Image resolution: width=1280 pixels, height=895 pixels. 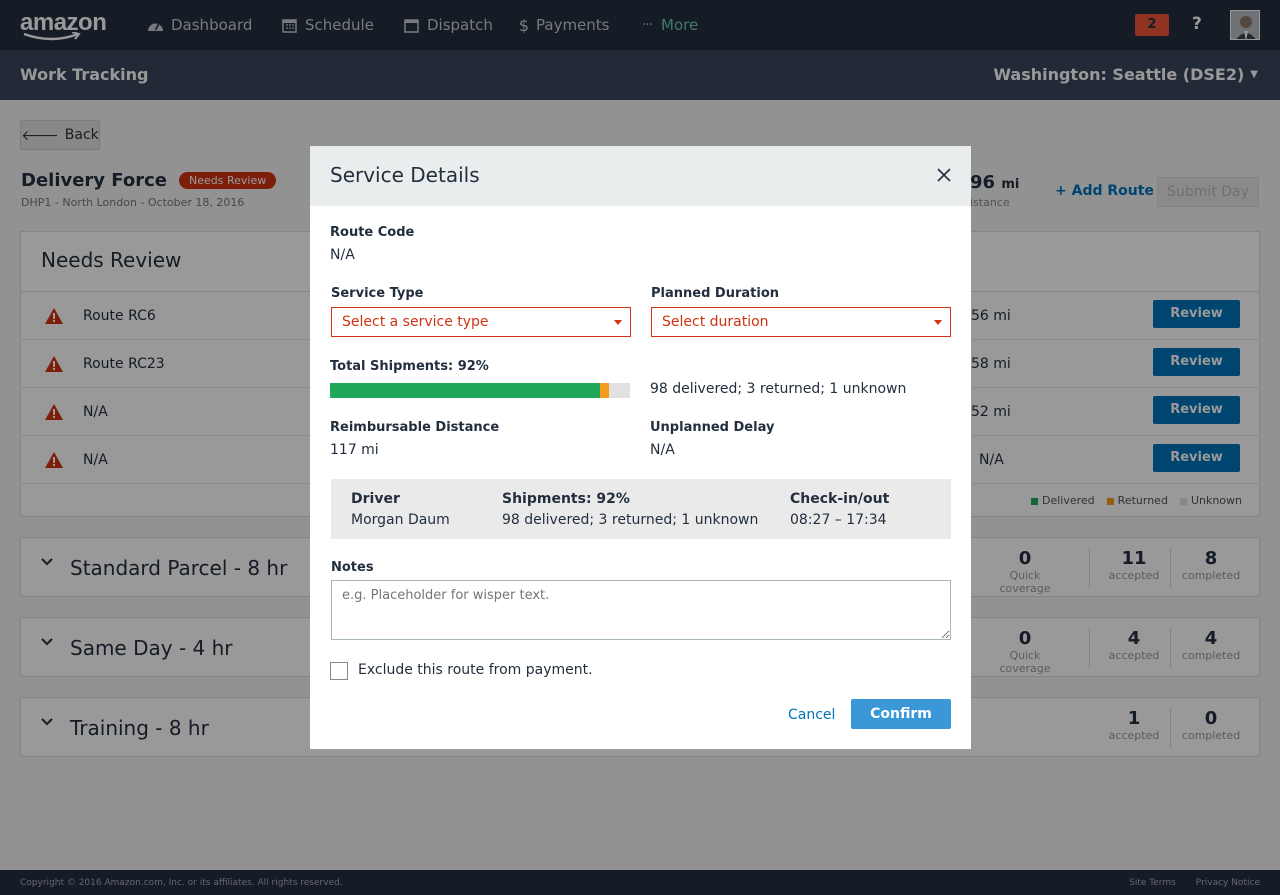 What do you see at coordinates (662, 450) in the screenshot?
I see `unplanned-delay-value: N/A` at bounding box center [662, 450].